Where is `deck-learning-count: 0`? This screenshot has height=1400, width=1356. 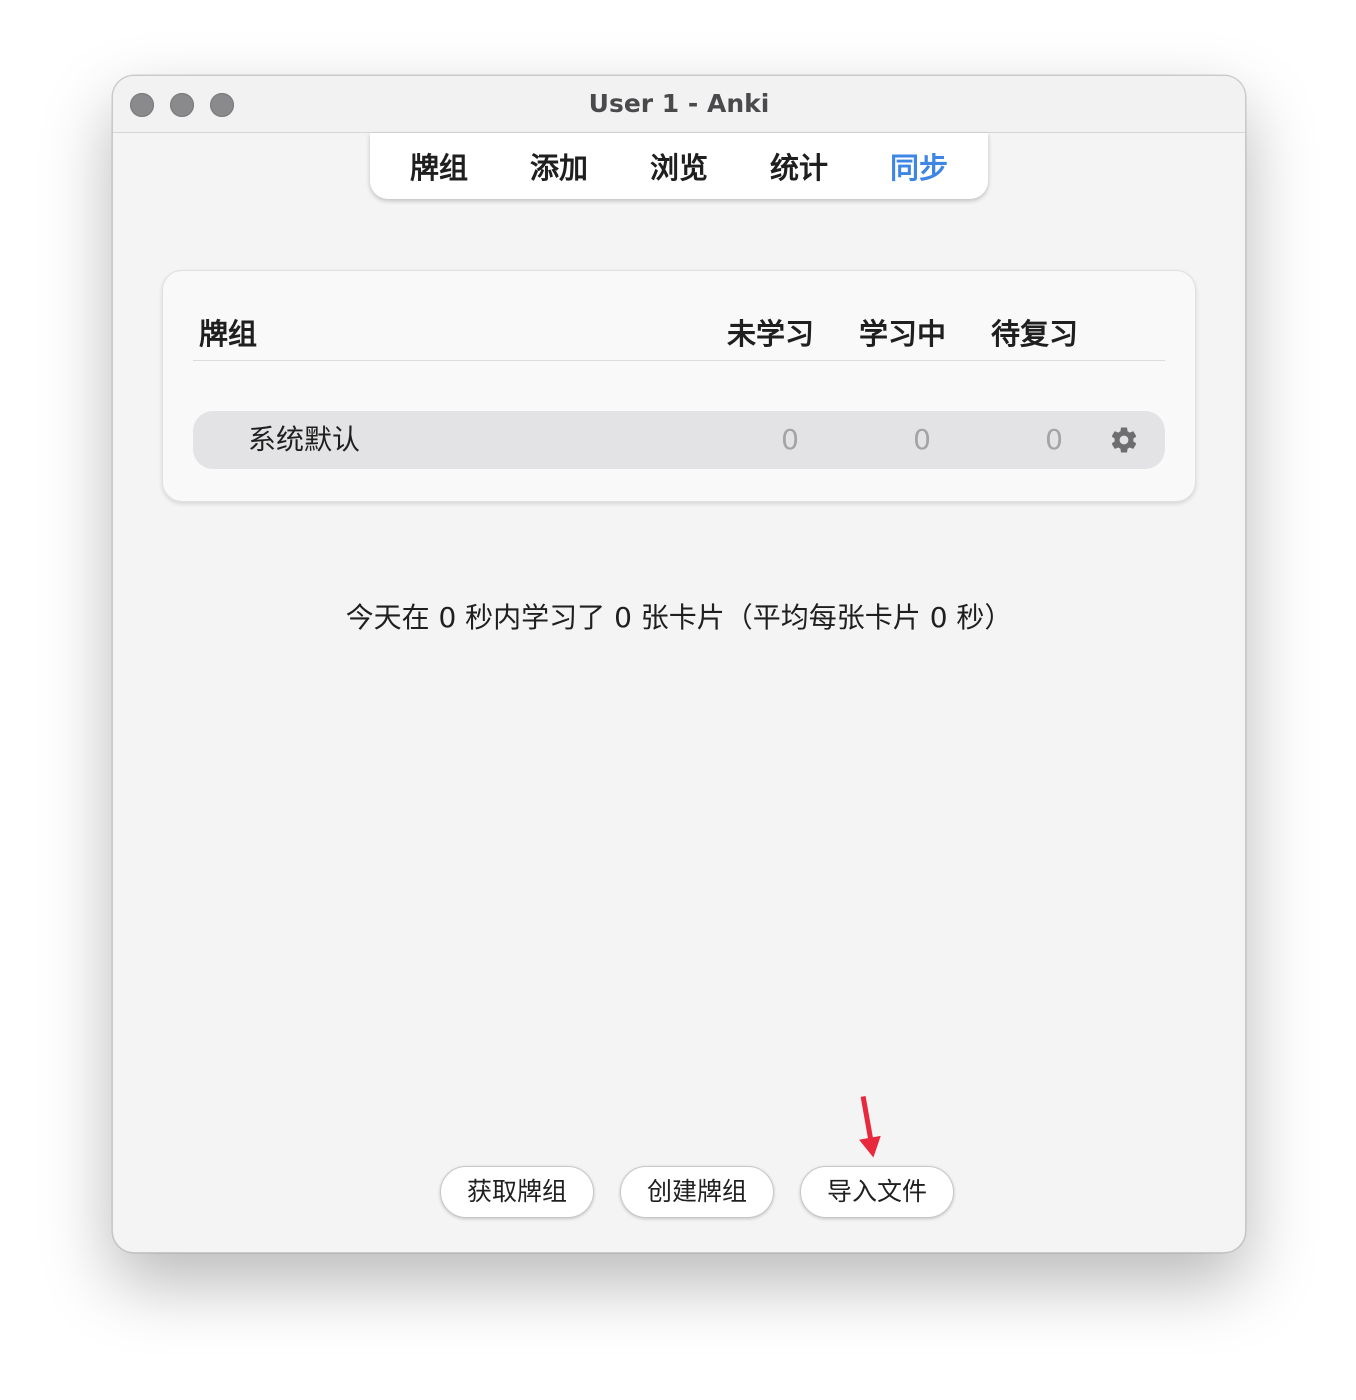
deck-learning-count: 0 is located at coordinates (922, 439).